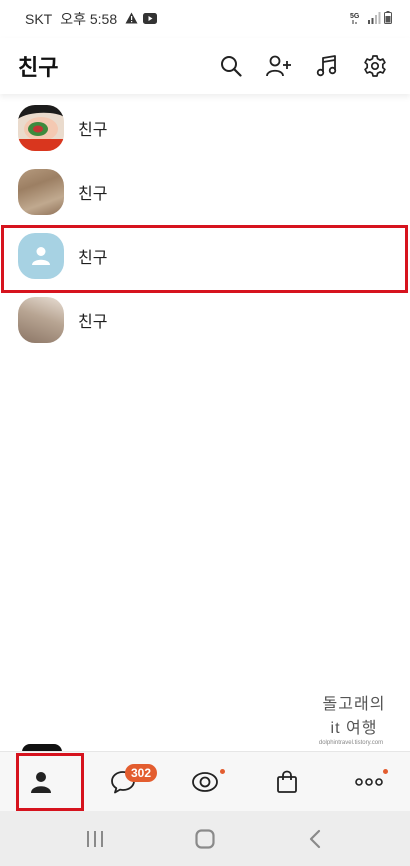 Image resolution: width=410 pixels, height=866 pixels. Describe the element at coordinates (388, 19) in the screenshot. I see `battery-icon` at that location.